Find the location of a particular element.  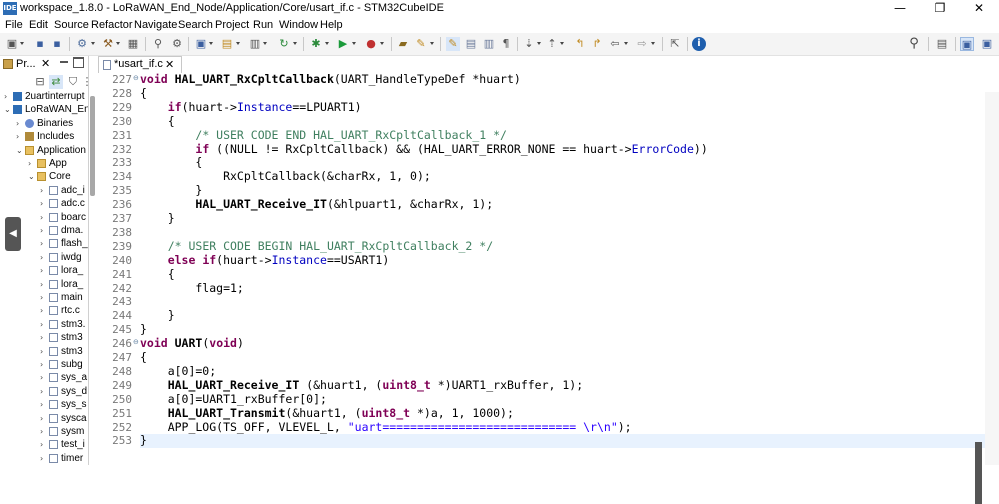

menu-window: Window is located at coordinates (298, 25).